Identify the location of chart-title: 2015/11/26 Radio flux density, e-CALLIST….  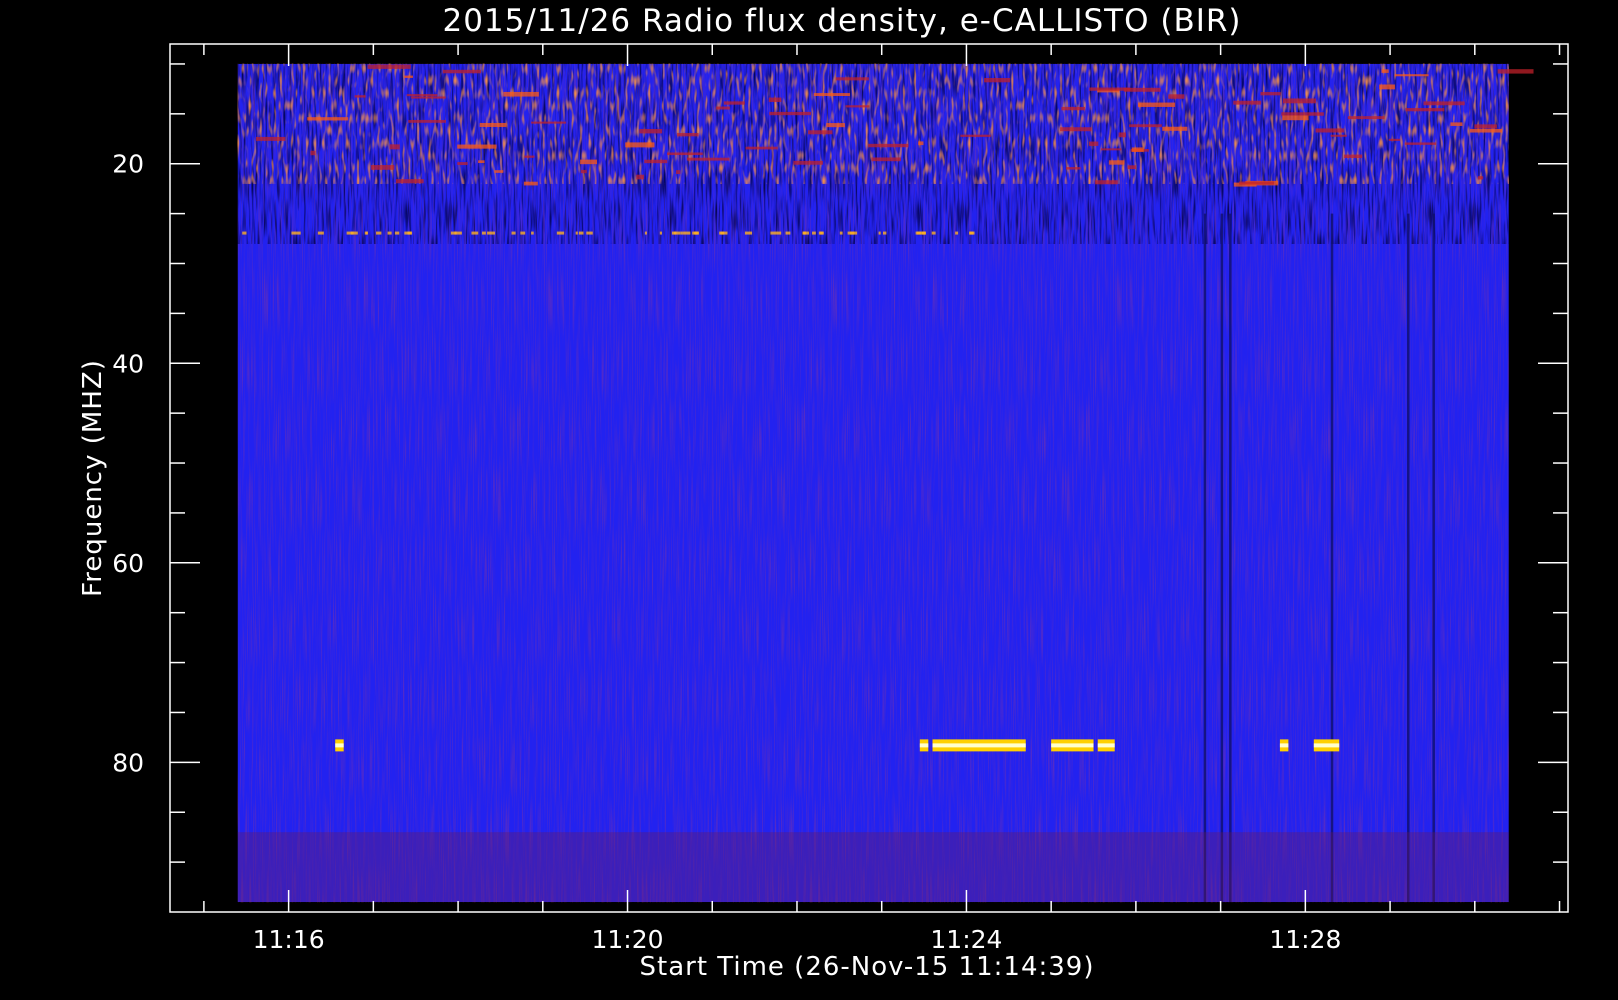
(841, 21).